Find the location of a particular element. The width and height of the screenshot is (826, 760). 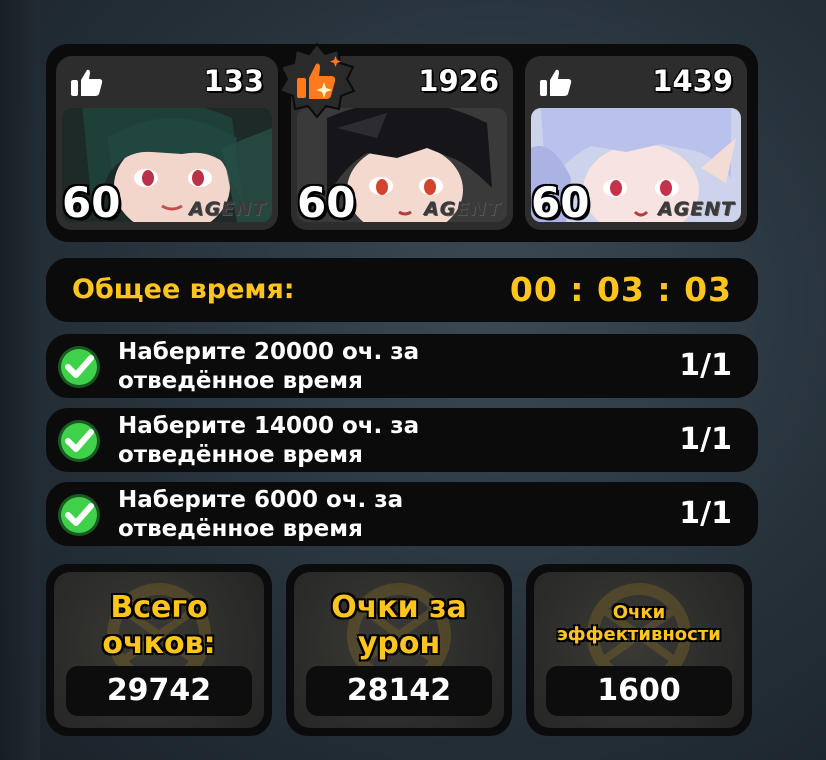

total-time-label: Общее время: is located at coordinates (183, 289).